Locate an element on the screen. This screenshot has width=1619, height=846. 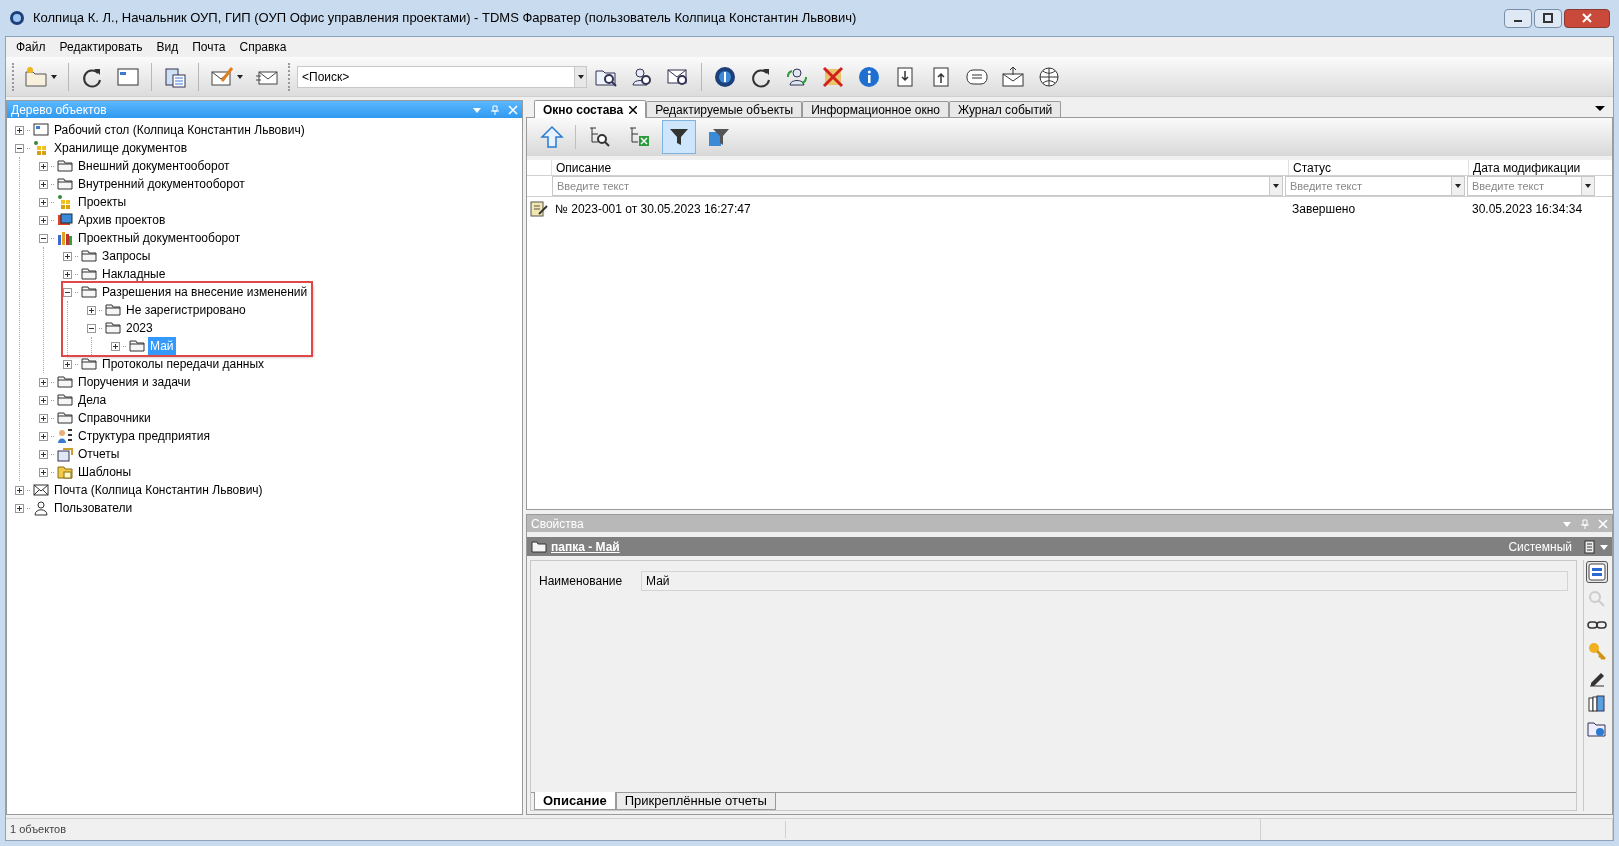
minimize-button is located at coordinates (1518, 18).